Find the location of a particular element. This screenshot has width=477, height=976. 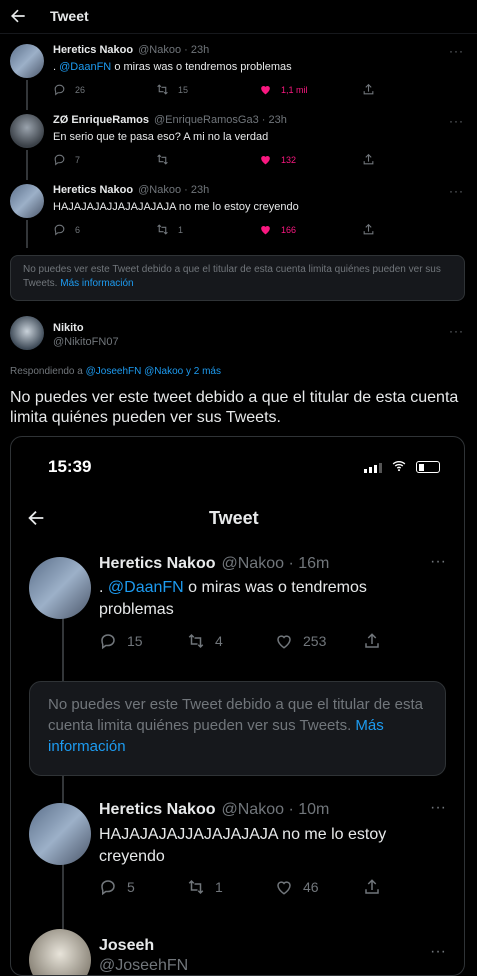

author-handle: @Nakoo · 16m is located at coordinates (275, 563).